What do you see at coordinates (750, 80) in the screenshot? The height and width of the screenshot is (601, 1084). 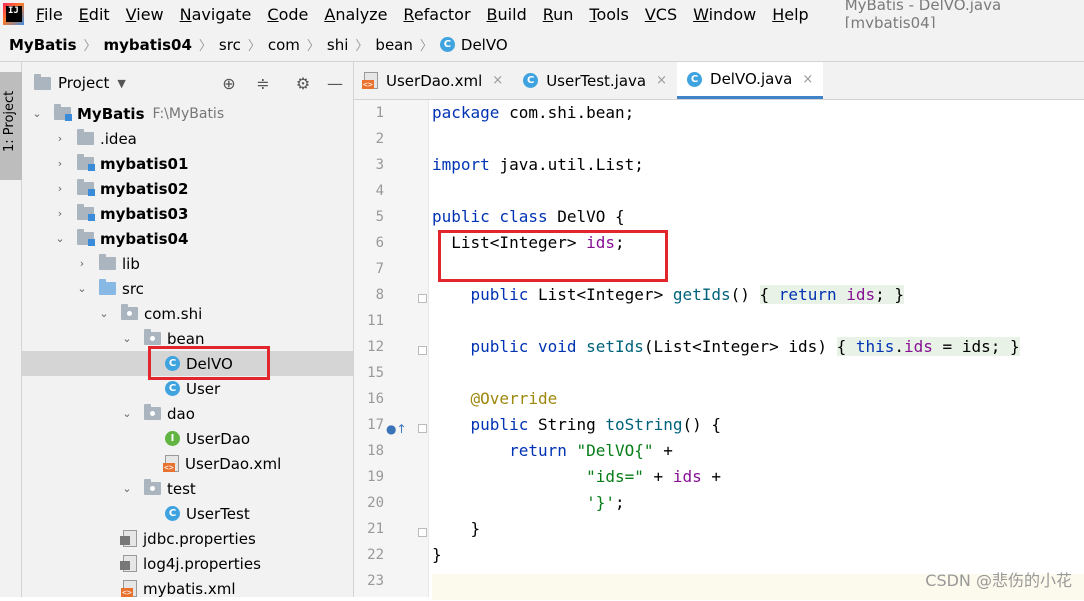 I see `tab-delvo-java: C DelVO.java ×` at bounding box center [750, 80].